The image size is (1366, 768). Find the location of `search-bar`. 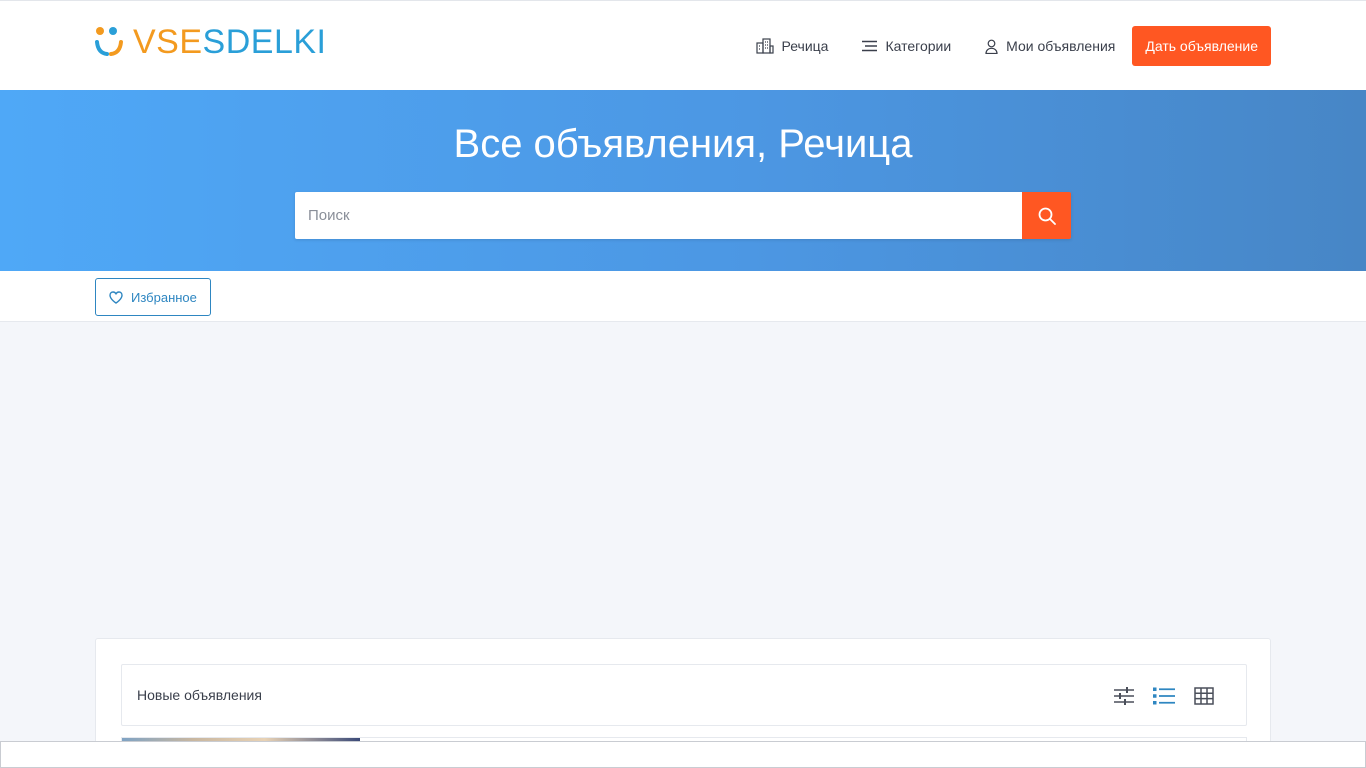

search-bar is located at coordinates (683, 215).